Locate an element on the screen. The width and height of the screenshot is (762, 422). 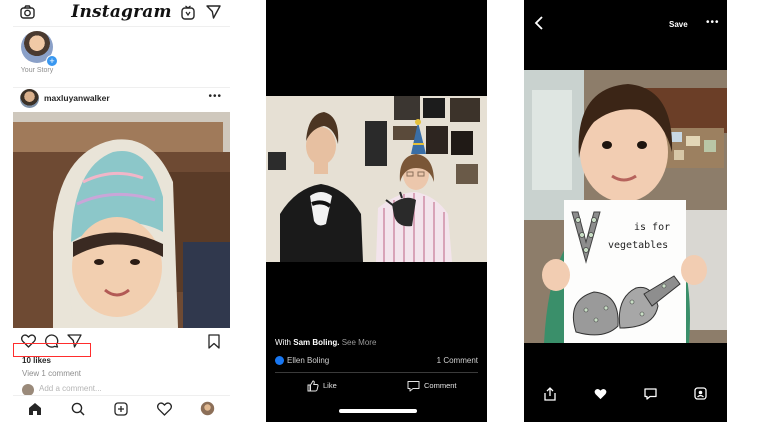
like-label: Like is located at coordinates (330, 385).